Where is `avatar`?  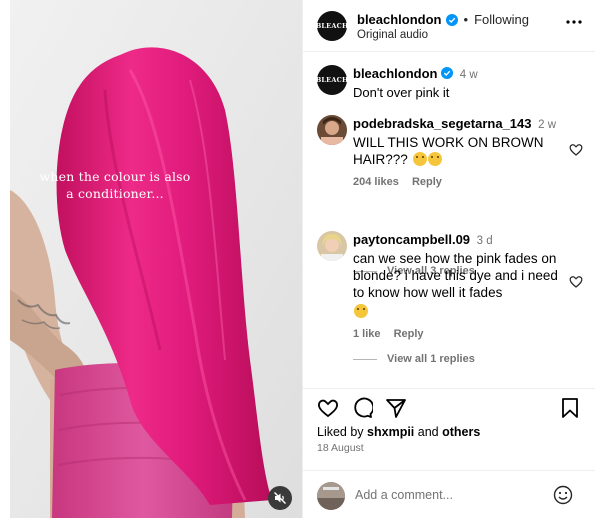 avatar is located at coordinates (331, 496).